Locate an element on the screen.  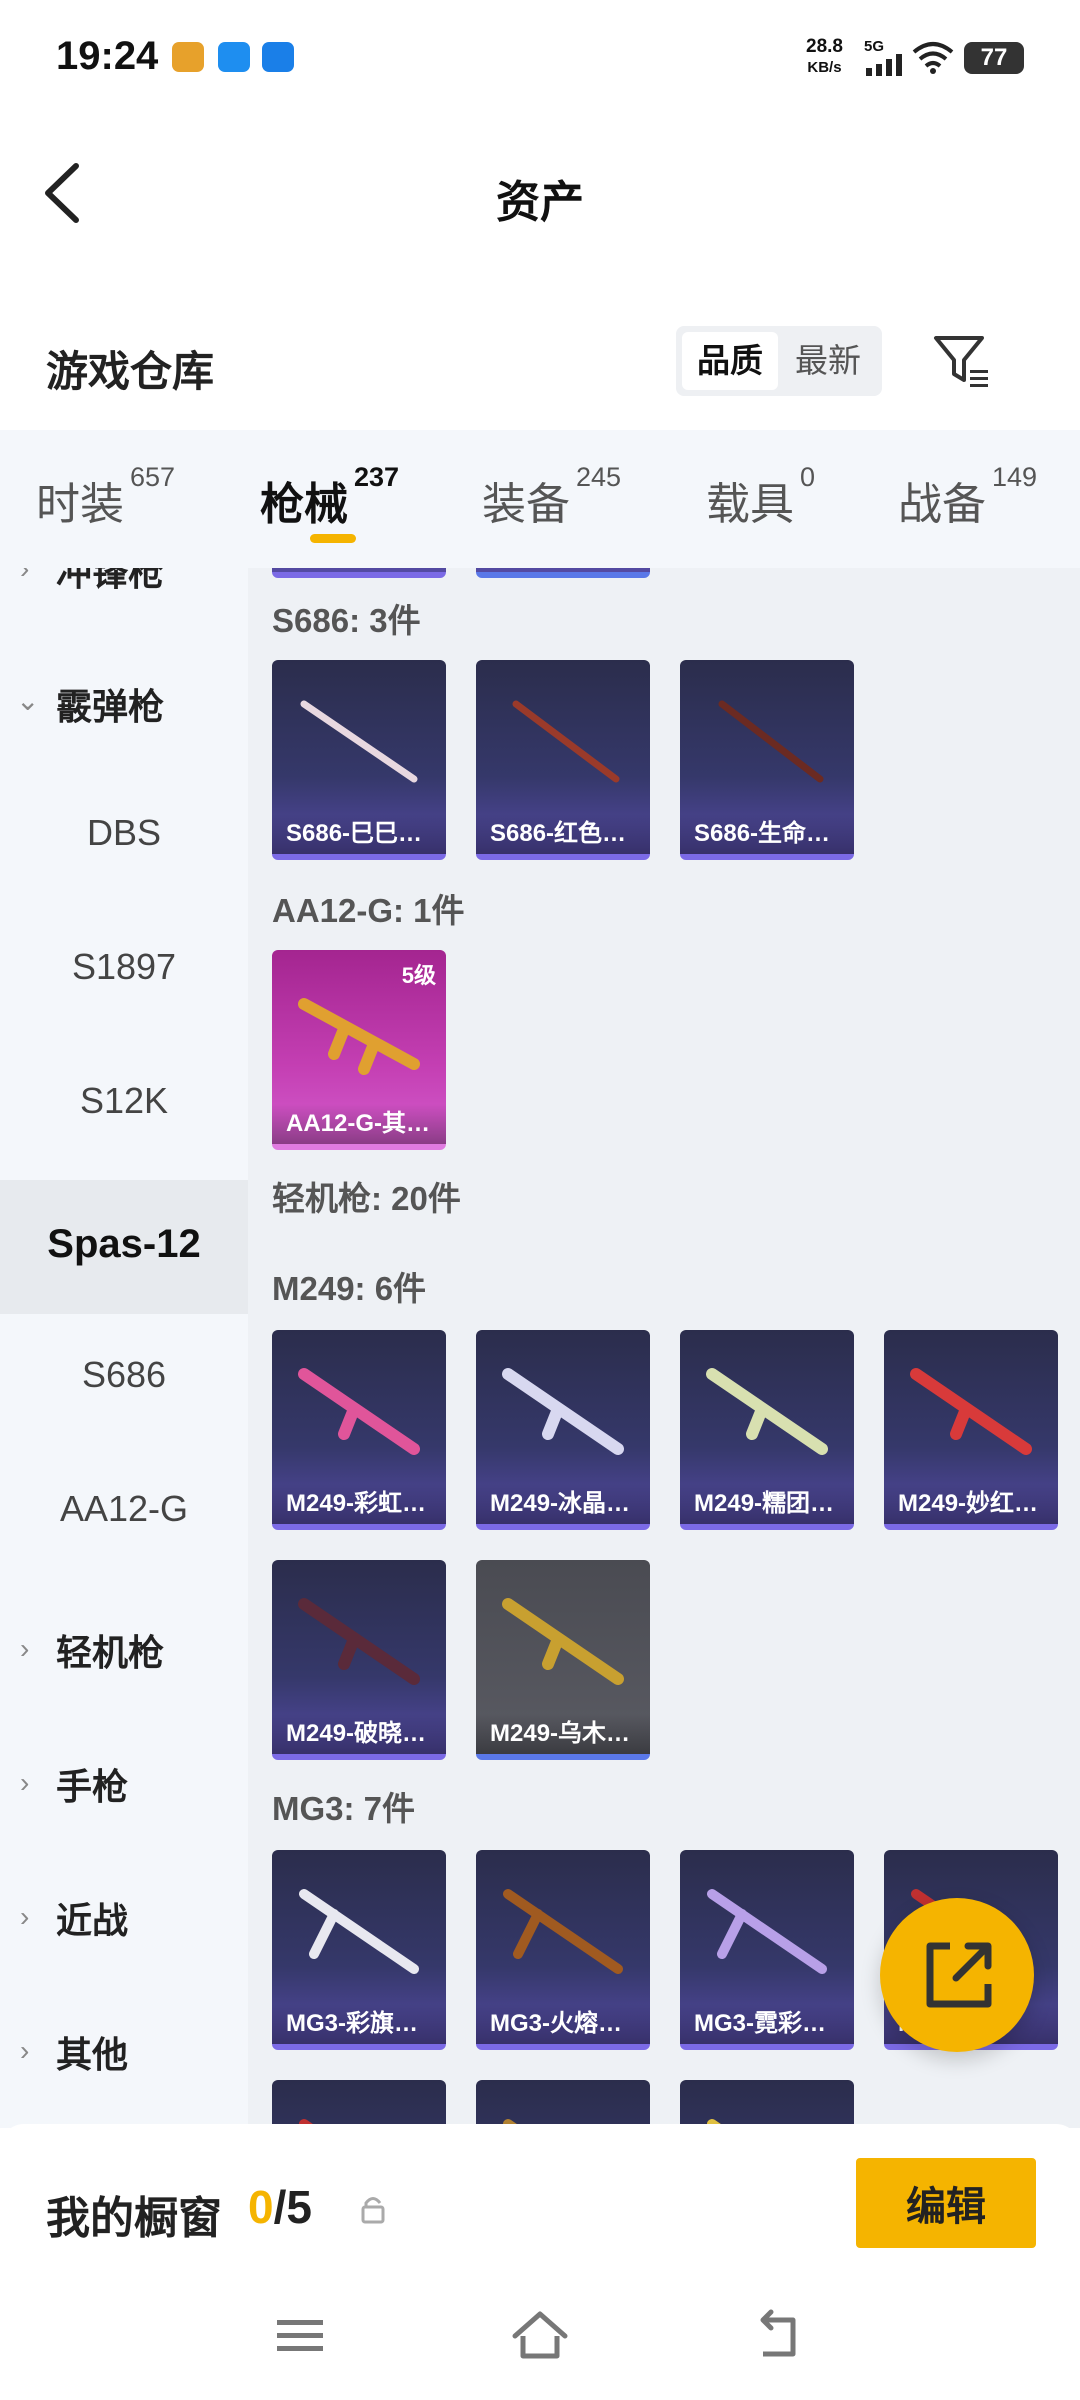
page-title: 资产 is located at coordinates (540, 202).